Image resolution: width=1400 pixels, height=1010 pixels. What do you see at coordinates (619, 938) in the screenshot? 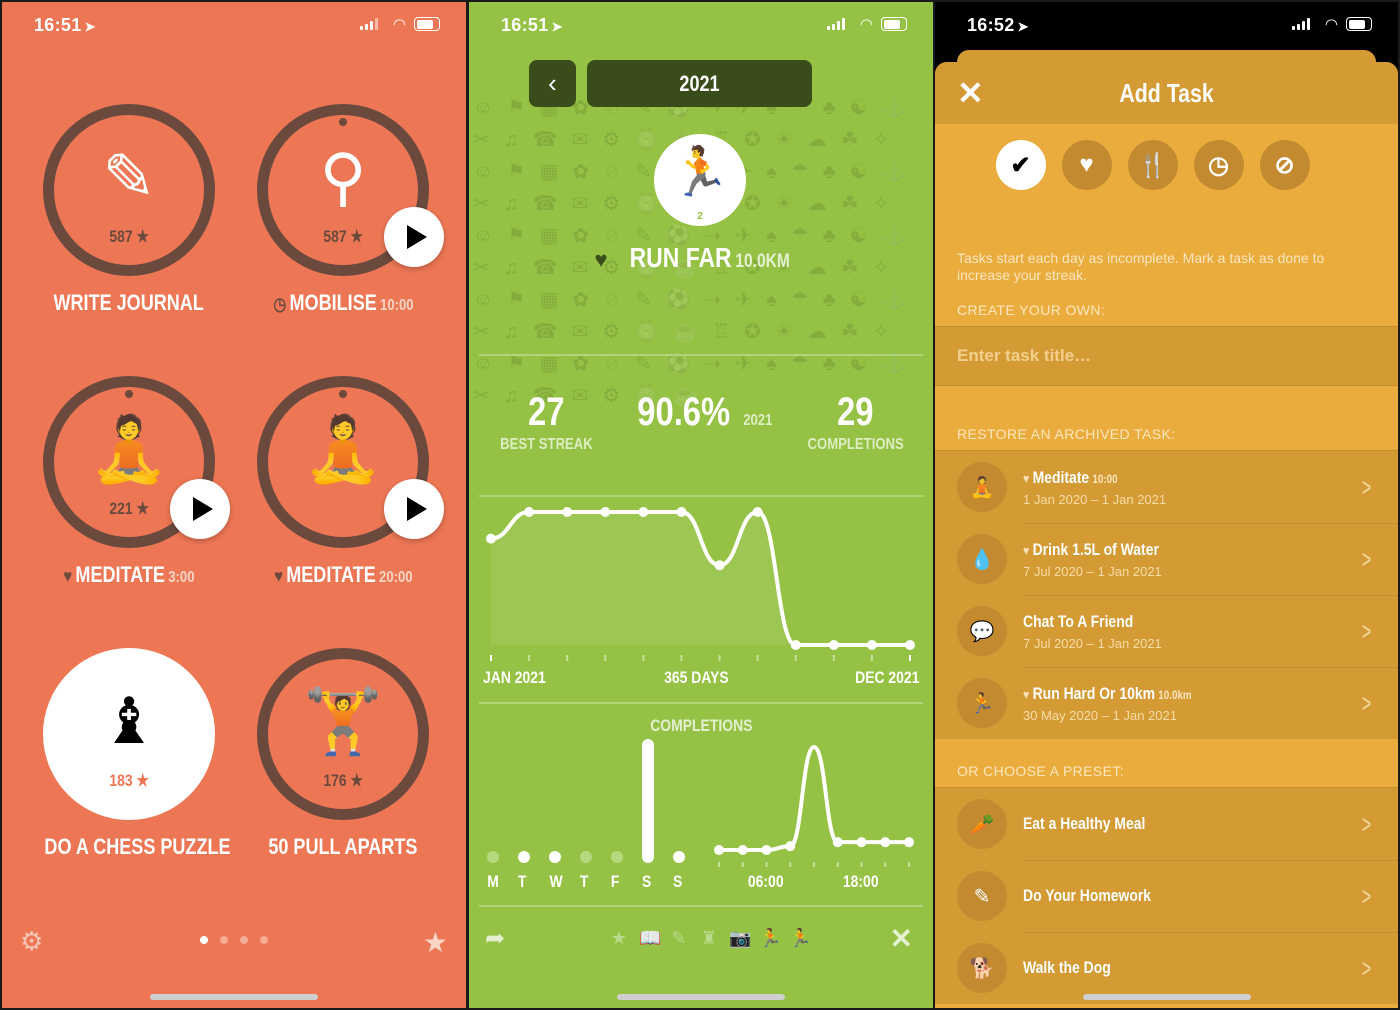
I see `star-icon: ★` at bounding box center [619, 938].